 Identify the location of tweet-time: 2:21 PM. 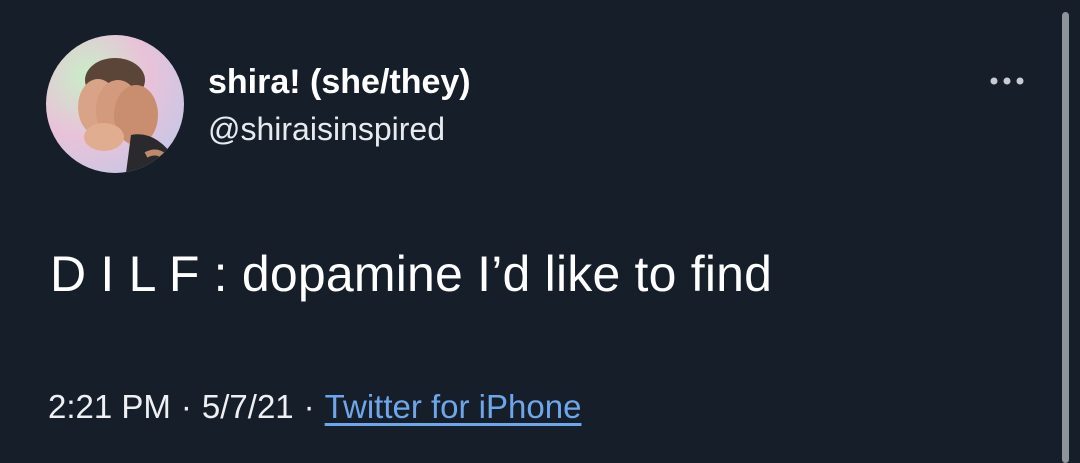
(109, 406).